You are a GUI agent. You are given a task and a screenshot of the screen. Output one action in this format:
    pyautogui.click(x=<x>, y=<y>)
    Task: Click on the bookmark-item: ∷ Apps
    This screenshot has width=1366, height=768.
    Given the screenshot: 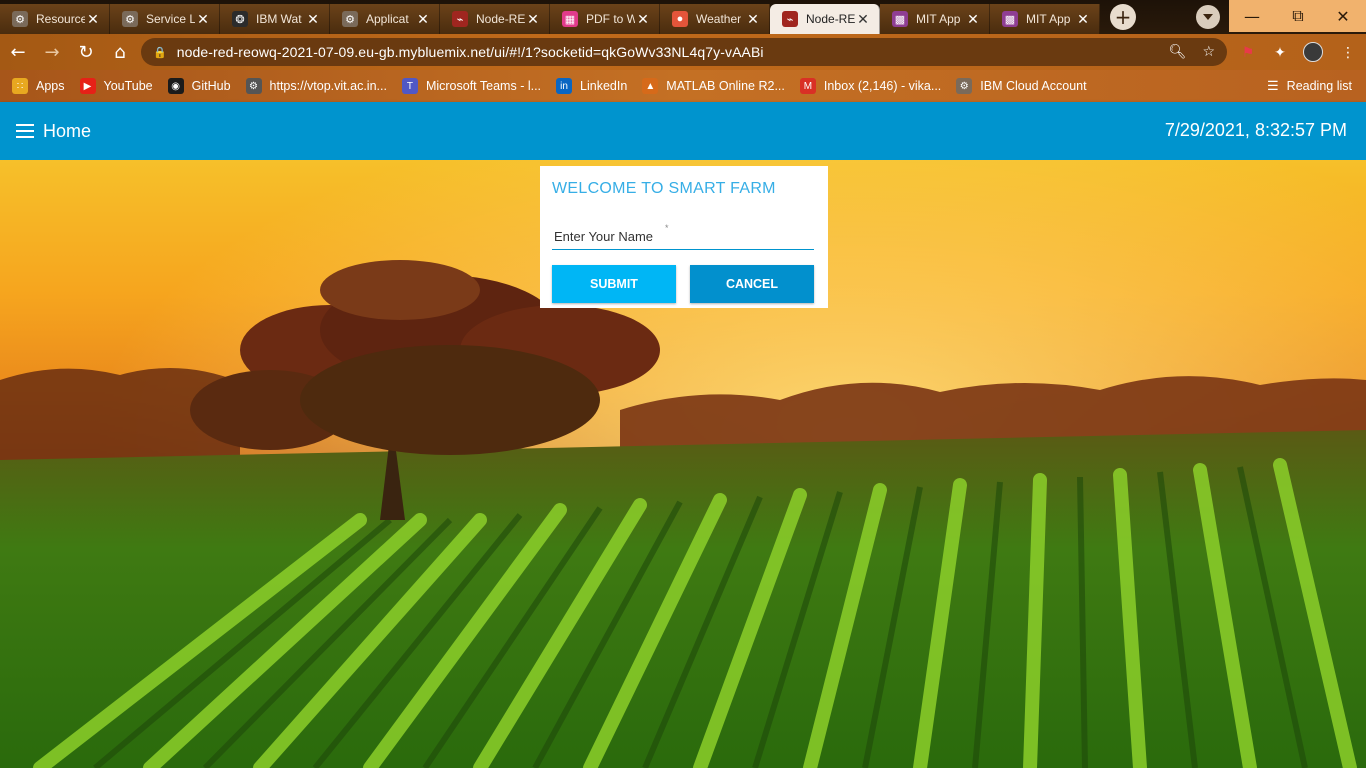 What is the action you would take?
    pyautogui.click(x=38, y=86)
    